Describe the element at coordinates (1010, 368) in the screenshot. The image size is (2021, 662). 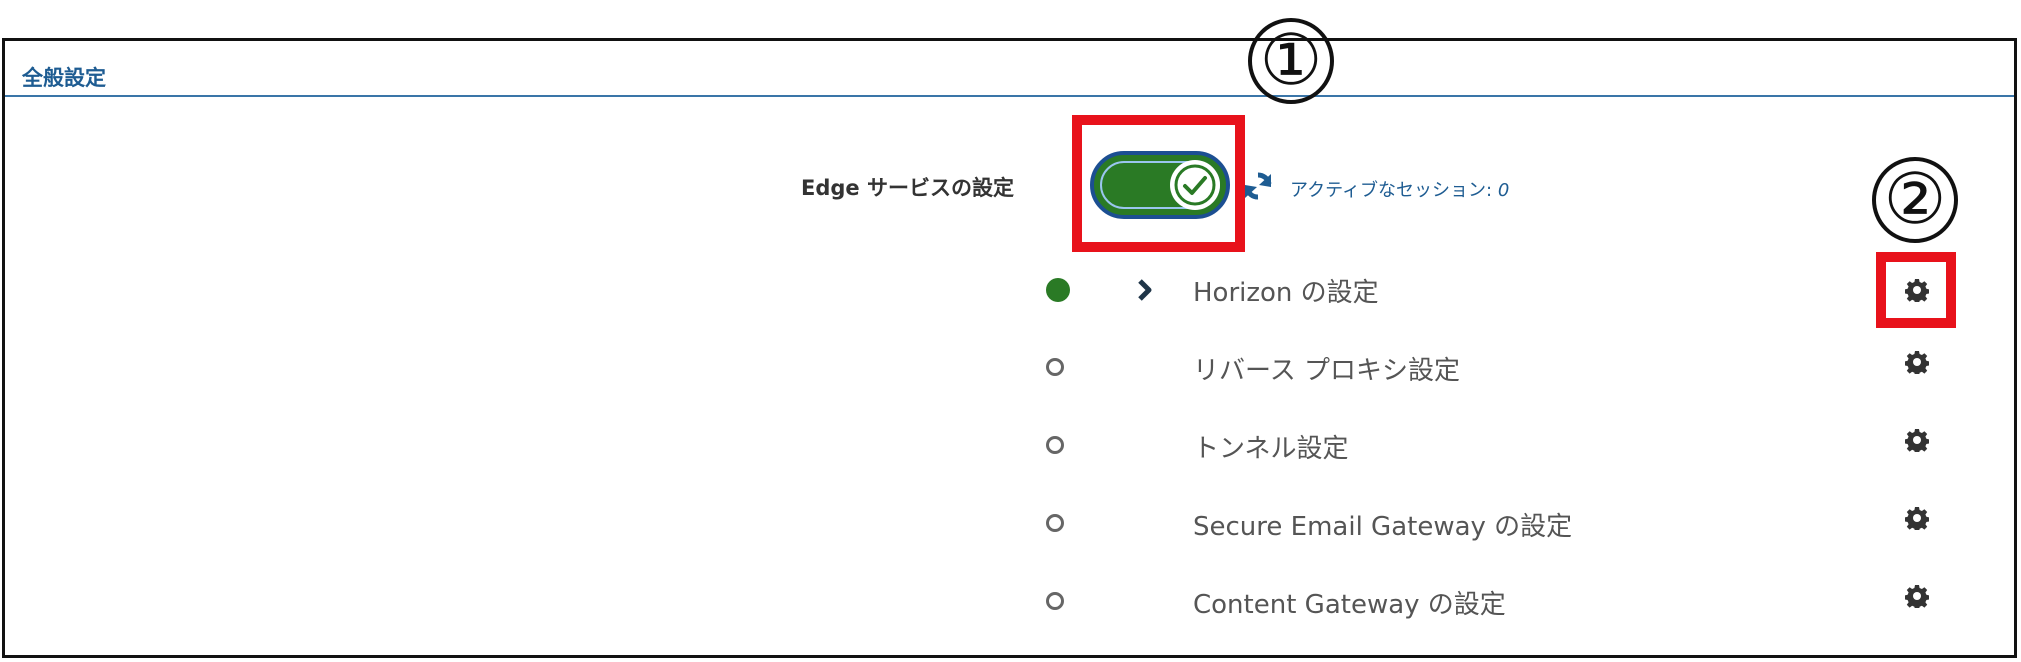
I see `settings-row-reverse-proxy: リバース プロキシ設定` at that location.